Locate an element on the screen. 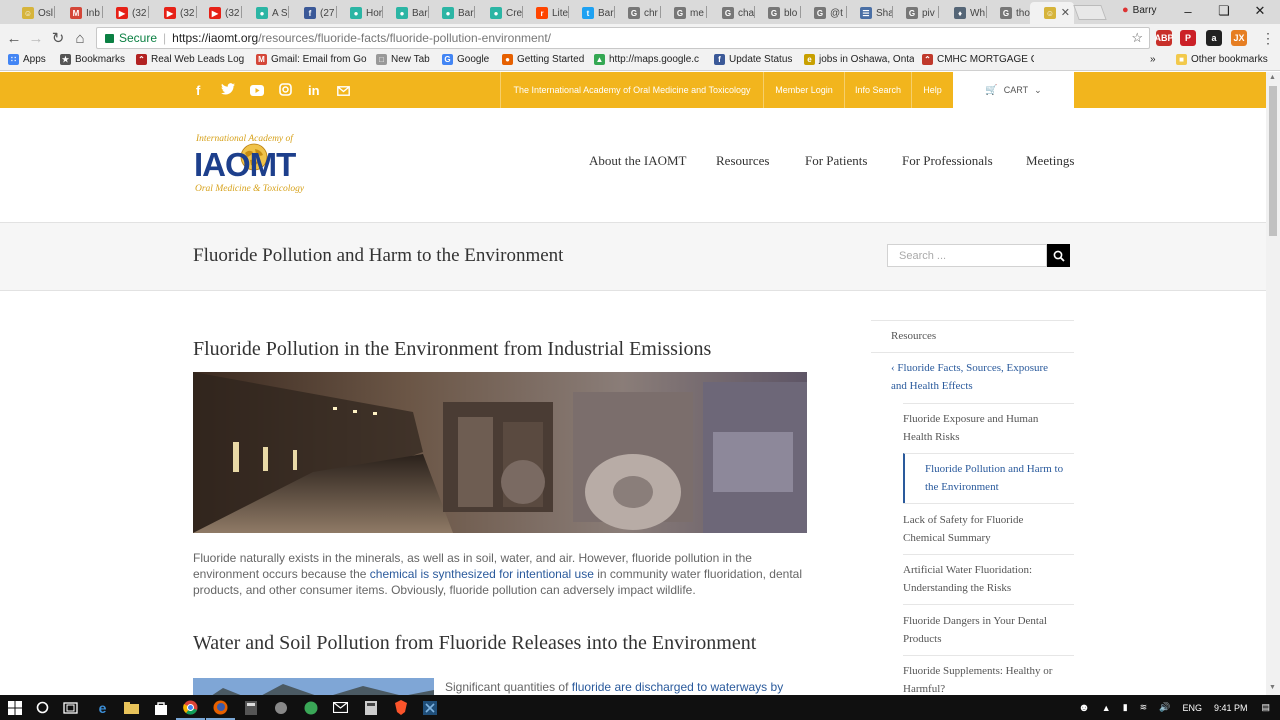 This screenshot has height=720, width=1280. minimize-button: – is located at coordinates (1188, 11).